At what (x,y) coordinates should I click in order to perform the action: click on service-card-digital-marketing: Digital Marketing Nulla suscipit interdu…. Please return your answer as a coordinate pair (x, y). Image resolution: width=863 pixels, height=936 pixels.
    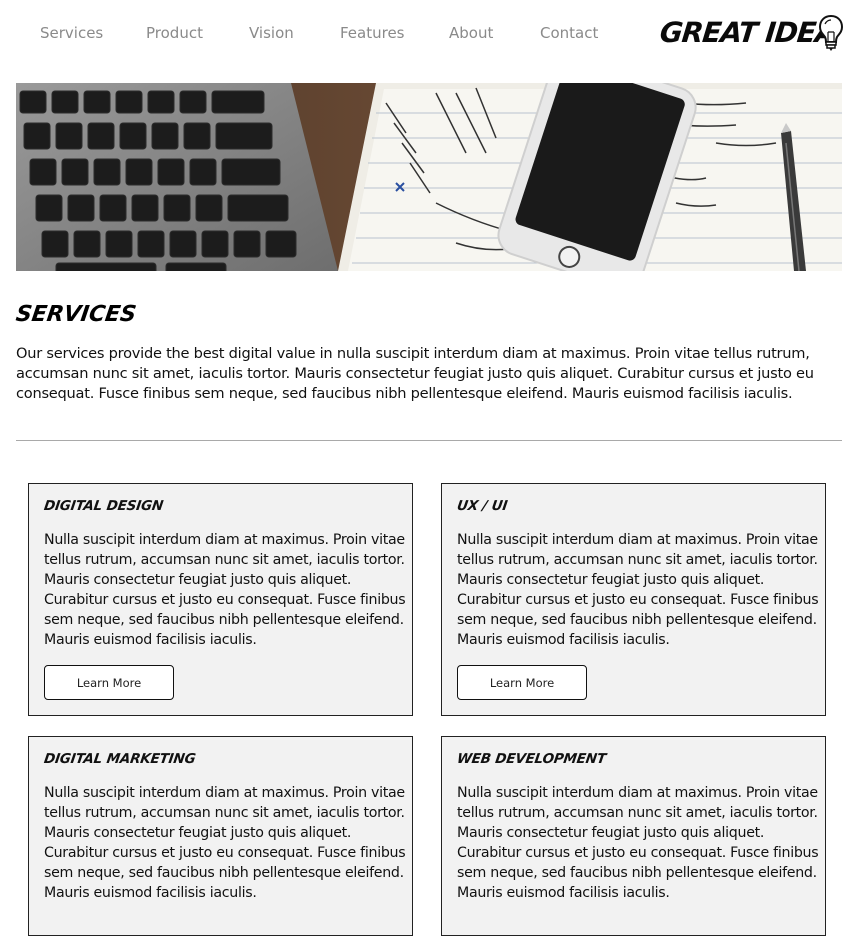
    Looking at the image, I should click on (220, 836).